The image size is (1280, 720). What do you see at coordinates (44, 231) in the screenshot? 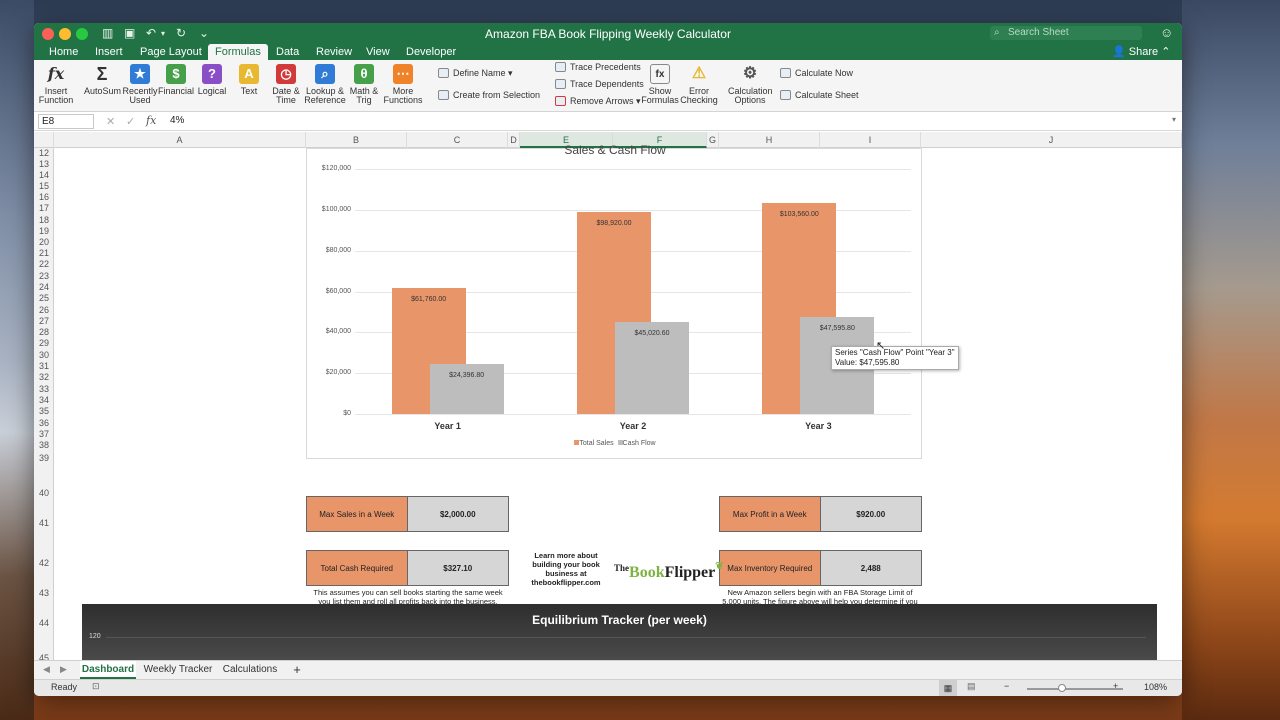
I see `row-header-19: 19` at bounding box center [44, 231].